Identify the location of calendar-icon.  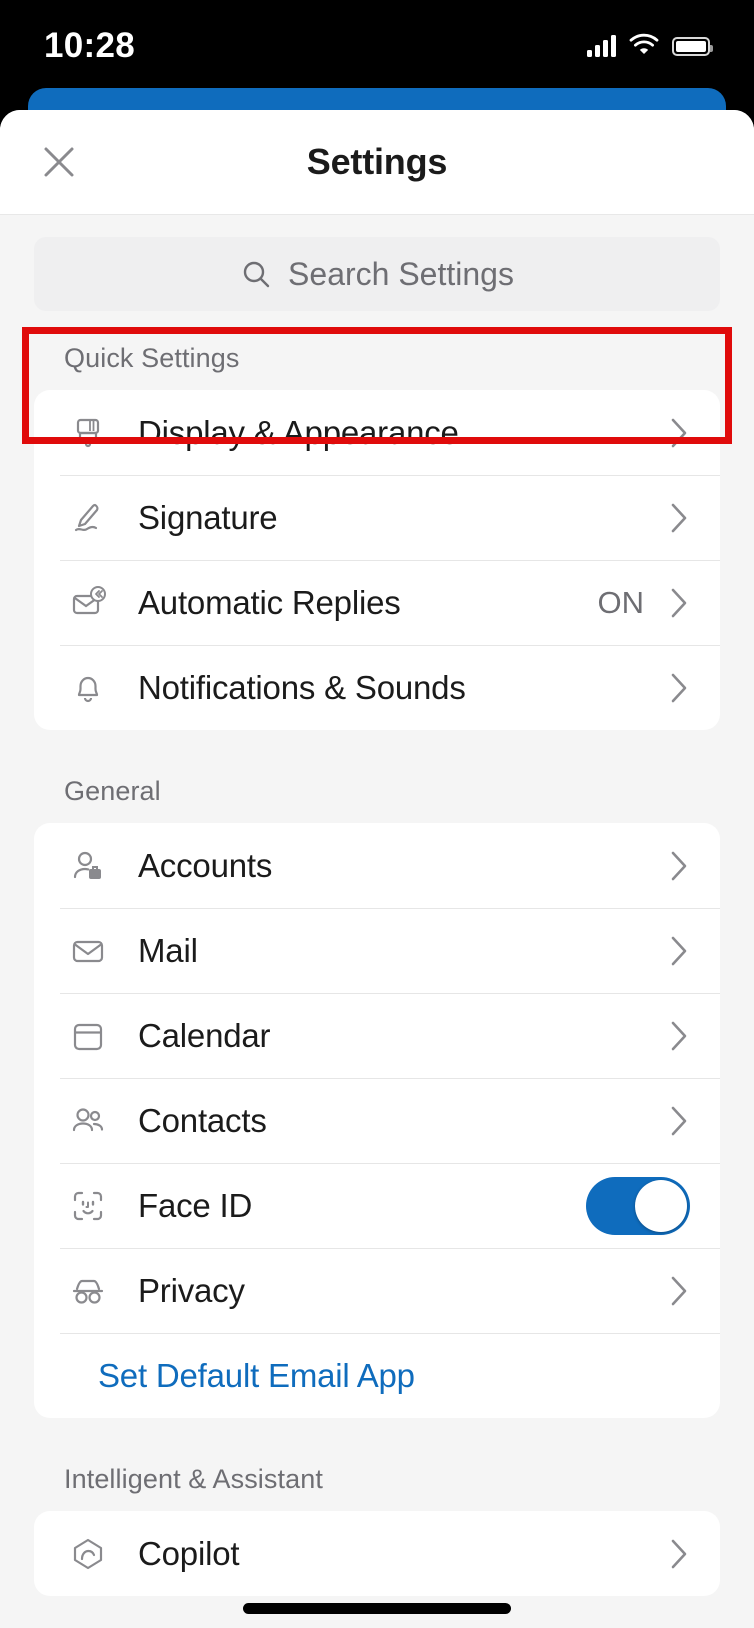
(88, 1036).